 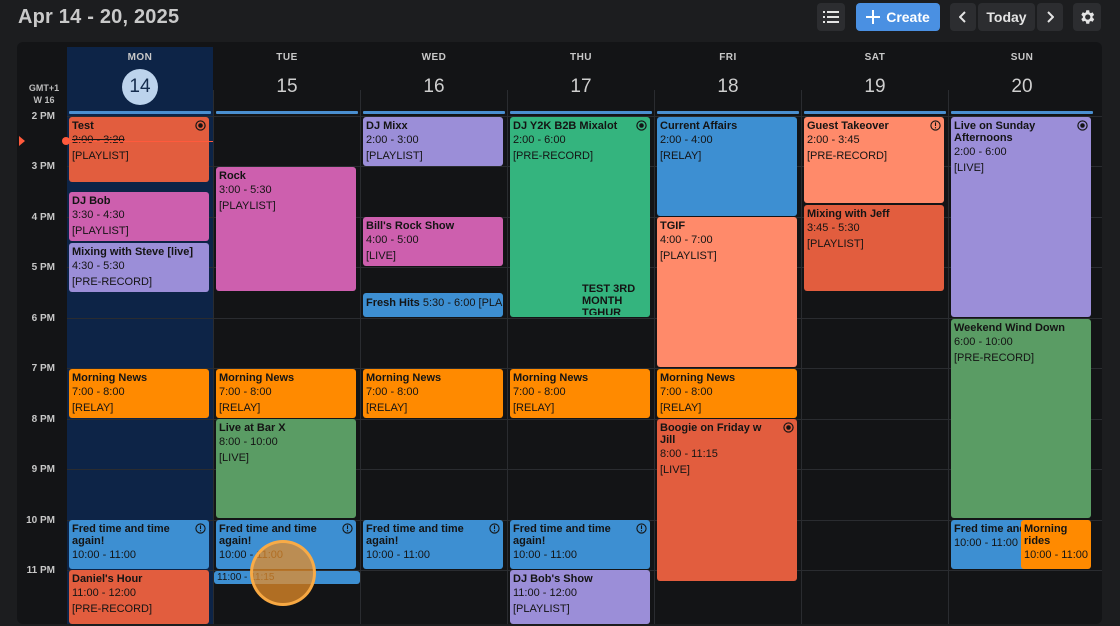 What do you see at coordinates (43, 419) in the screenshot?
I see `hour-label: 8 PM` at bounding box center [43, 419].